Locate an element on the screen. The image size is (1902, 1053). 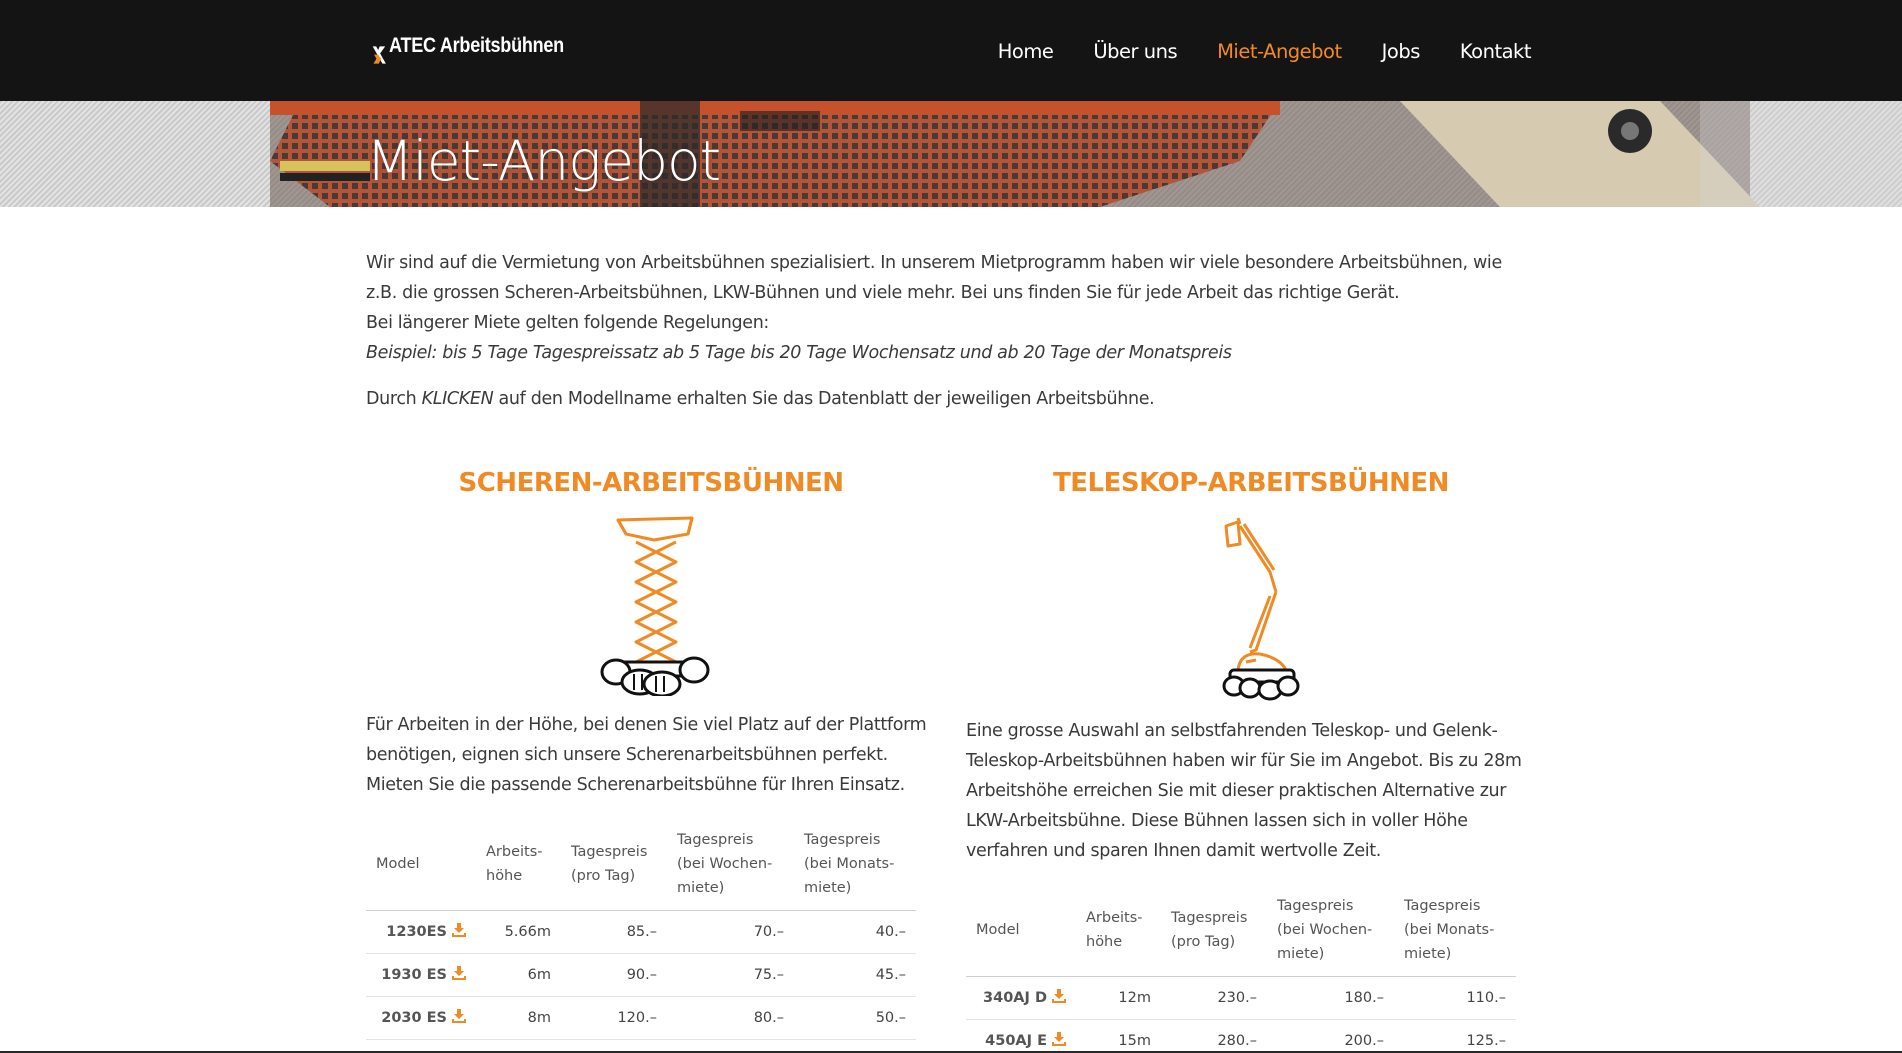
click-hint-emphasis: KLICKEN is located at coordinates (457, 399).